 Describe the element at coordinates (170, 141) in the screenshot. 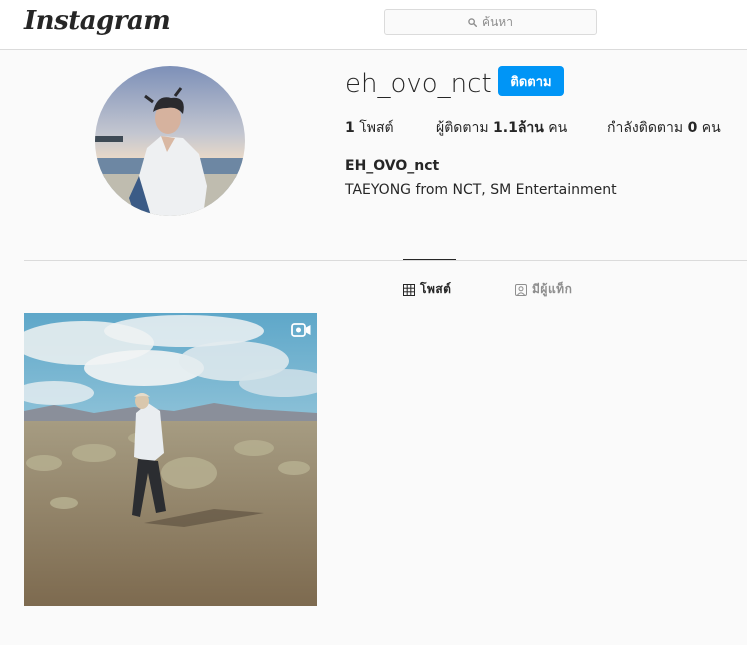

I see `profile-avatar` at that location.